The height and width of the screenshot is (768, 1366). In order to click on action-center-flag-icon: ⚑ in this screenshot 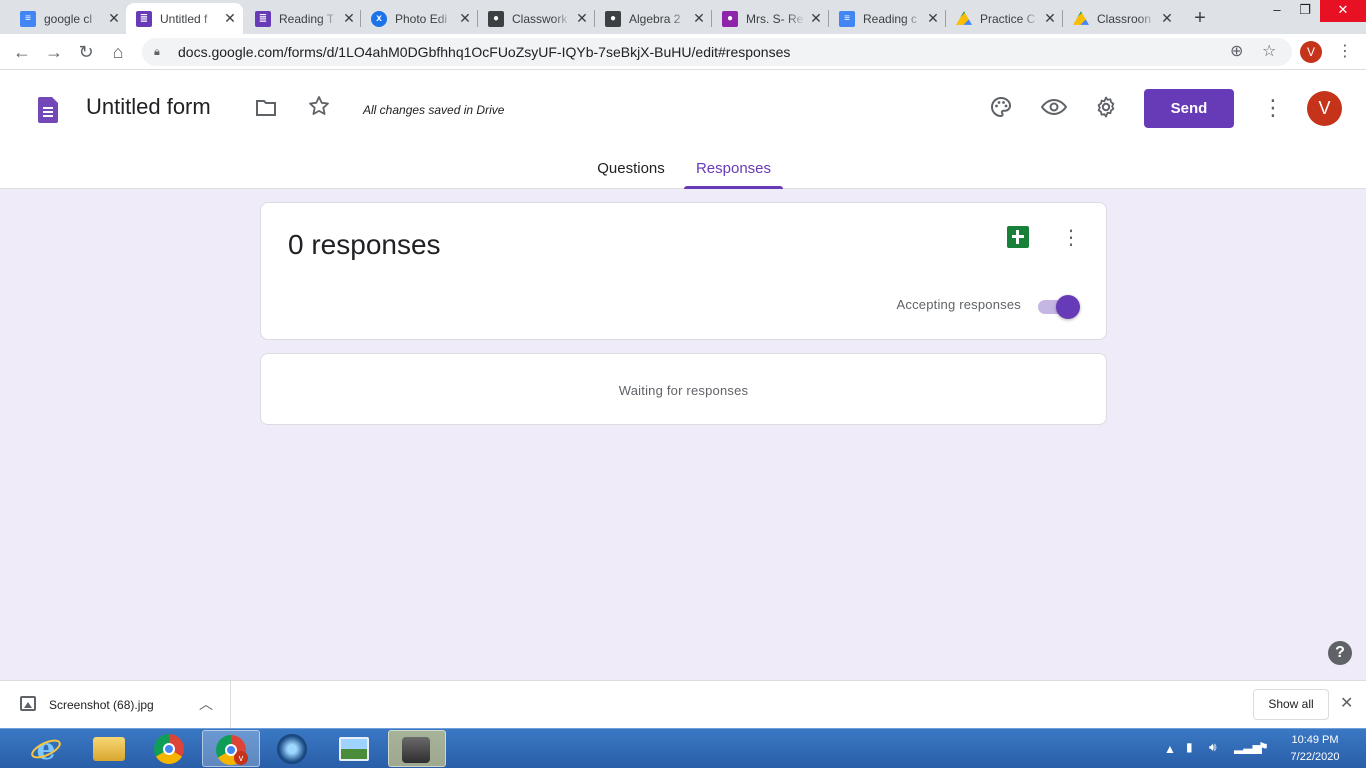, I will do `click(1263, 747)`.